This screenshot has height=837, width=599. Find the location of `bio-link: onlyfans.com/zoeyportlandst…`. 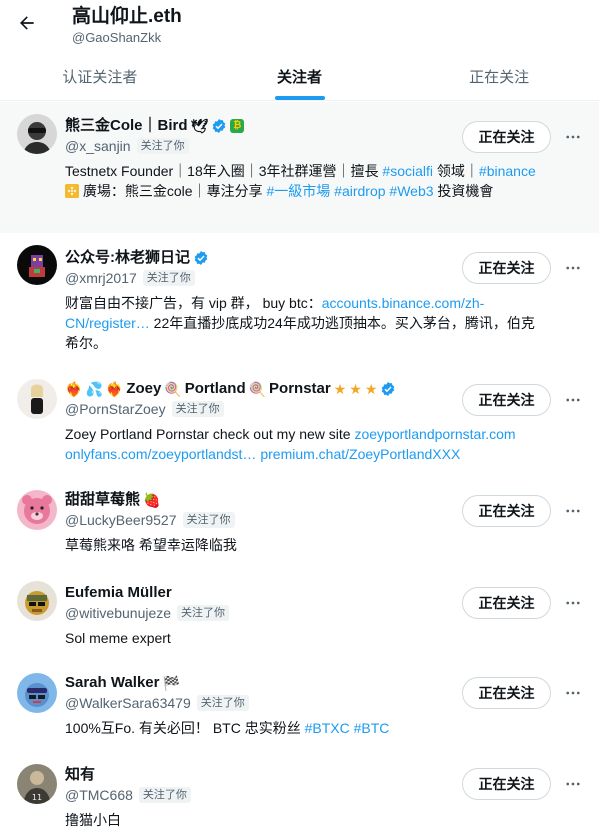

bio-link: onlyfans.com/zoeyportlandst… is located at coordinates (160, 454).